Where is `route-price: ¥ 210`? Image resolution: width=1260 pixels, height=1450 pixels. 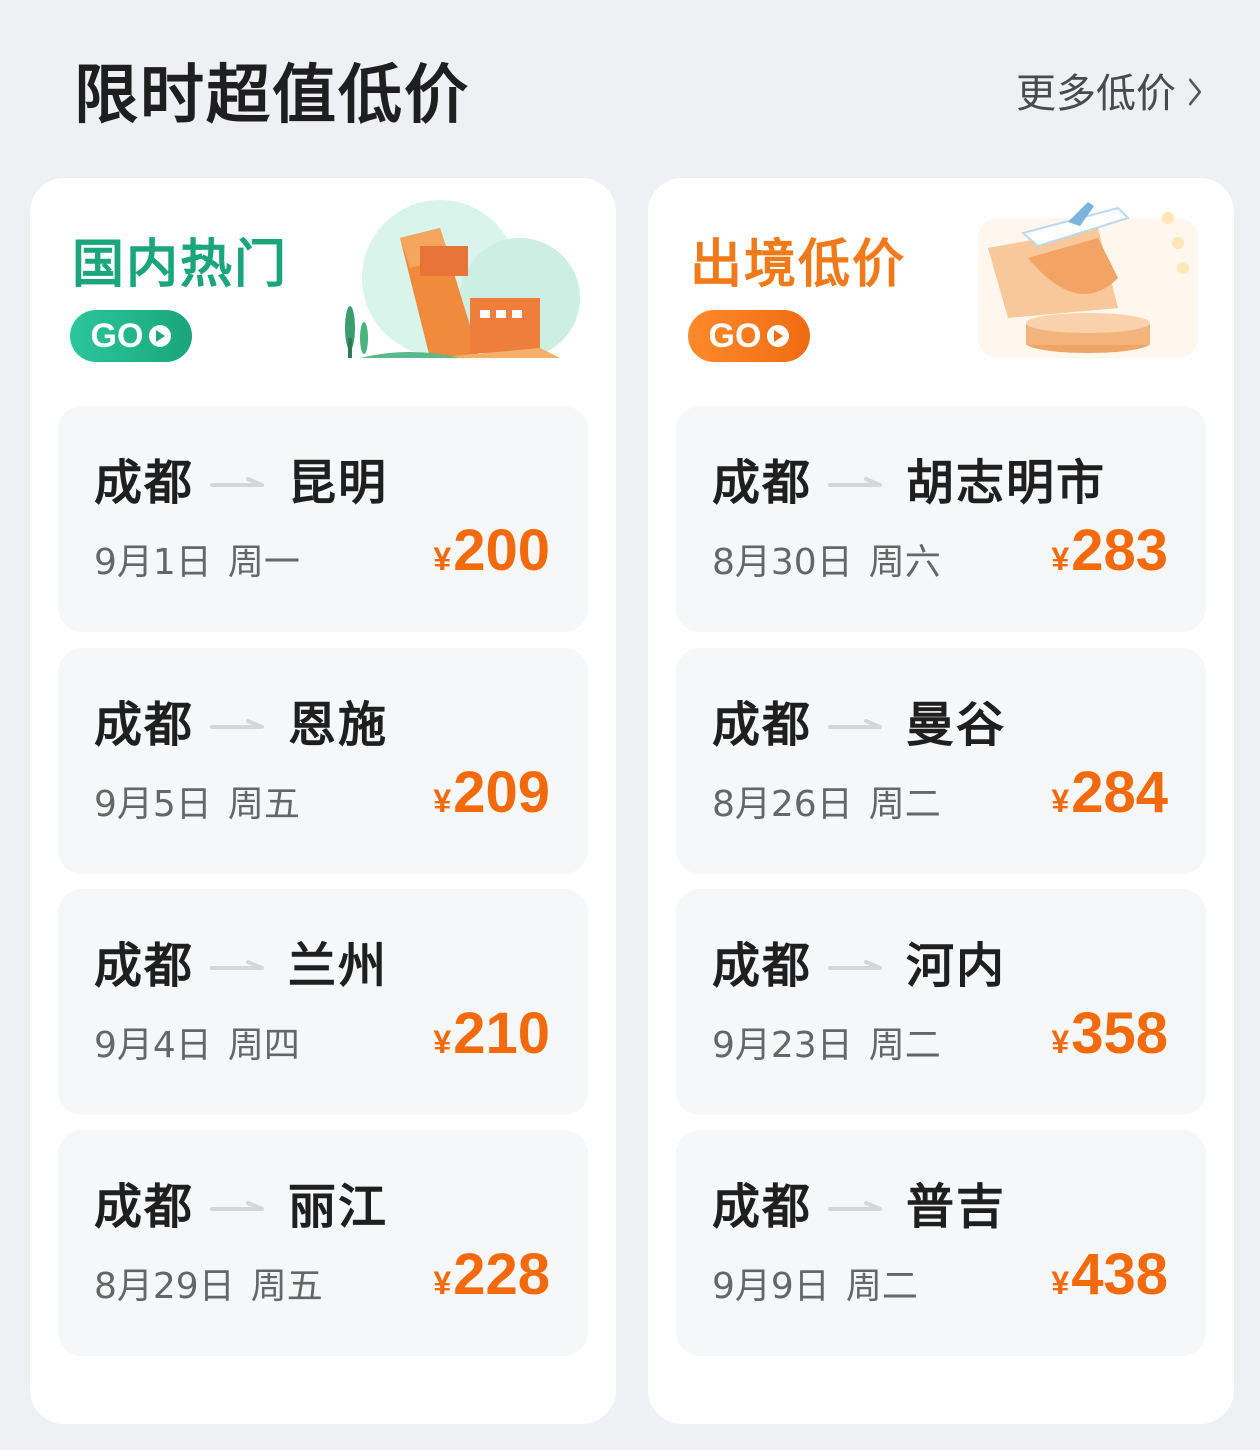
route-price: ¥ 210 is located at coordinates (491, 1038).